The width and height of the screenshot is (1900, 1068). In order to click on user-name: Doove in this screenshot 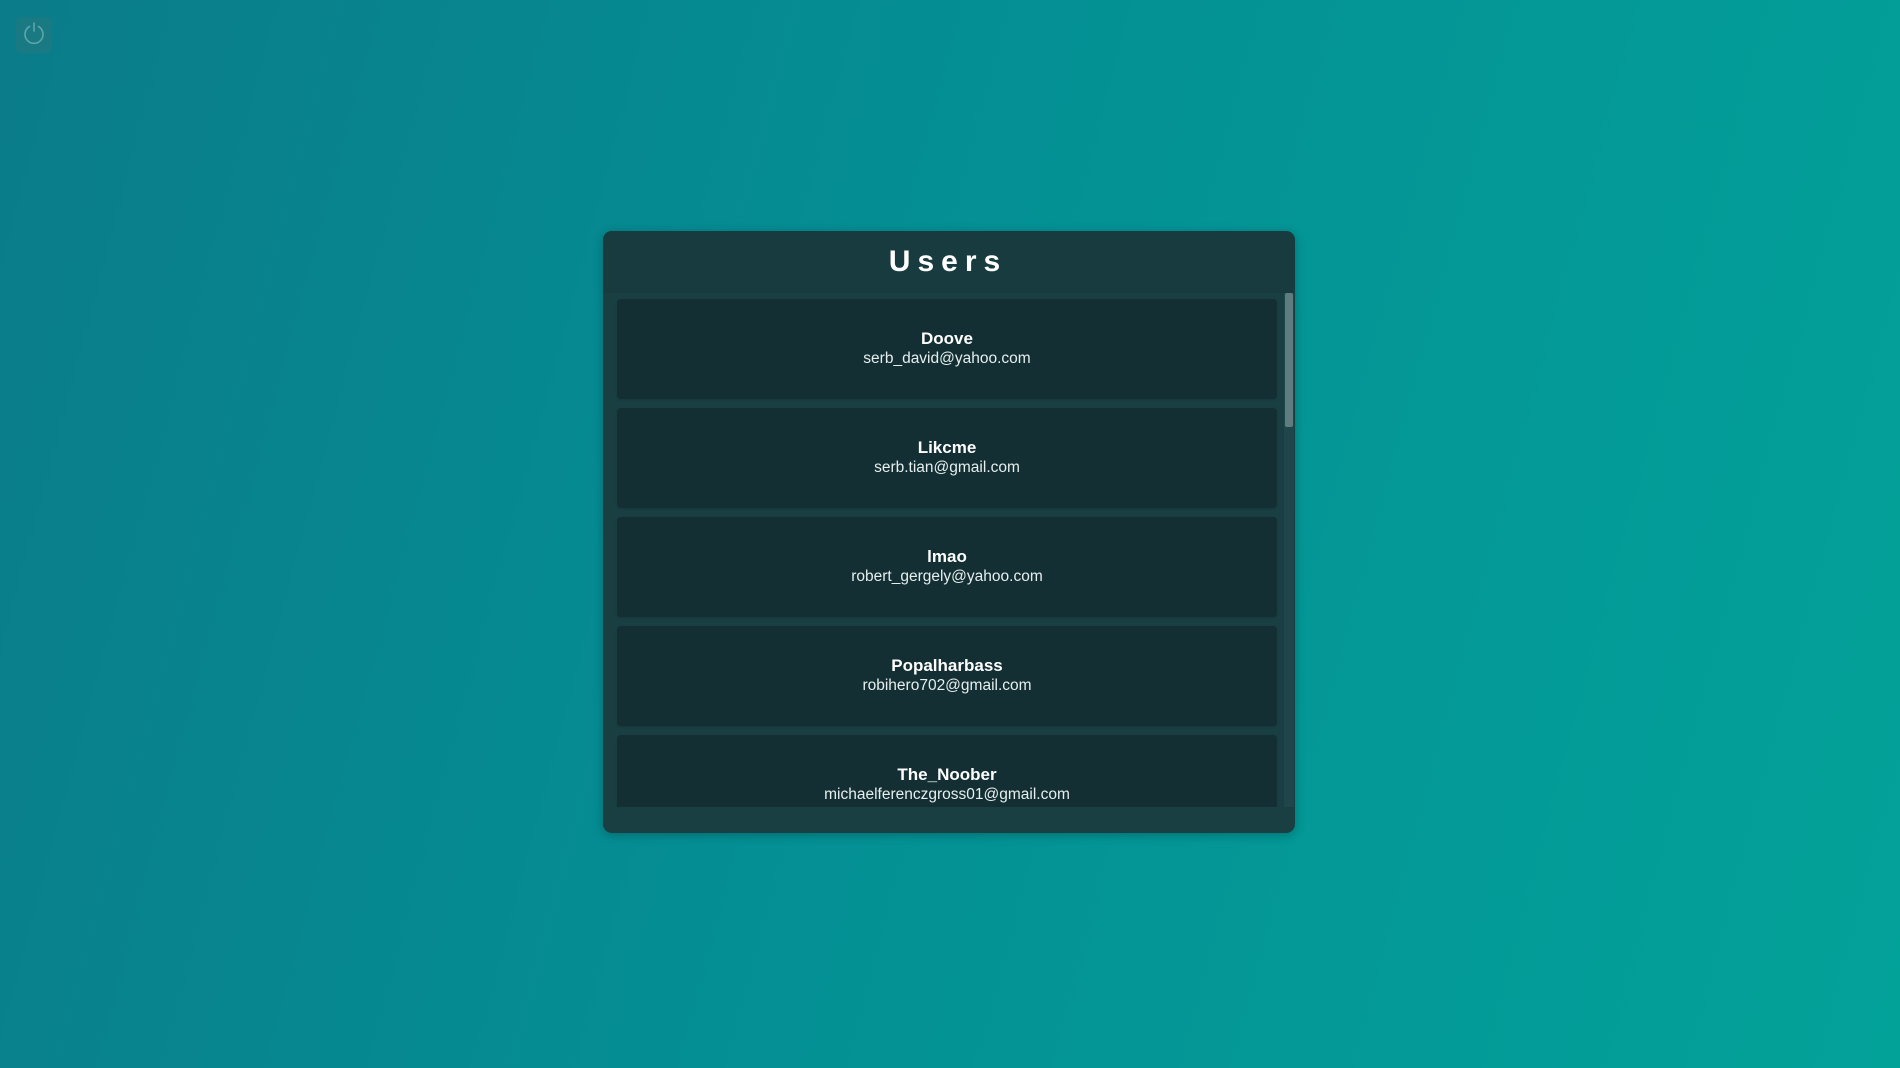, I will do `click(947, 338)`.